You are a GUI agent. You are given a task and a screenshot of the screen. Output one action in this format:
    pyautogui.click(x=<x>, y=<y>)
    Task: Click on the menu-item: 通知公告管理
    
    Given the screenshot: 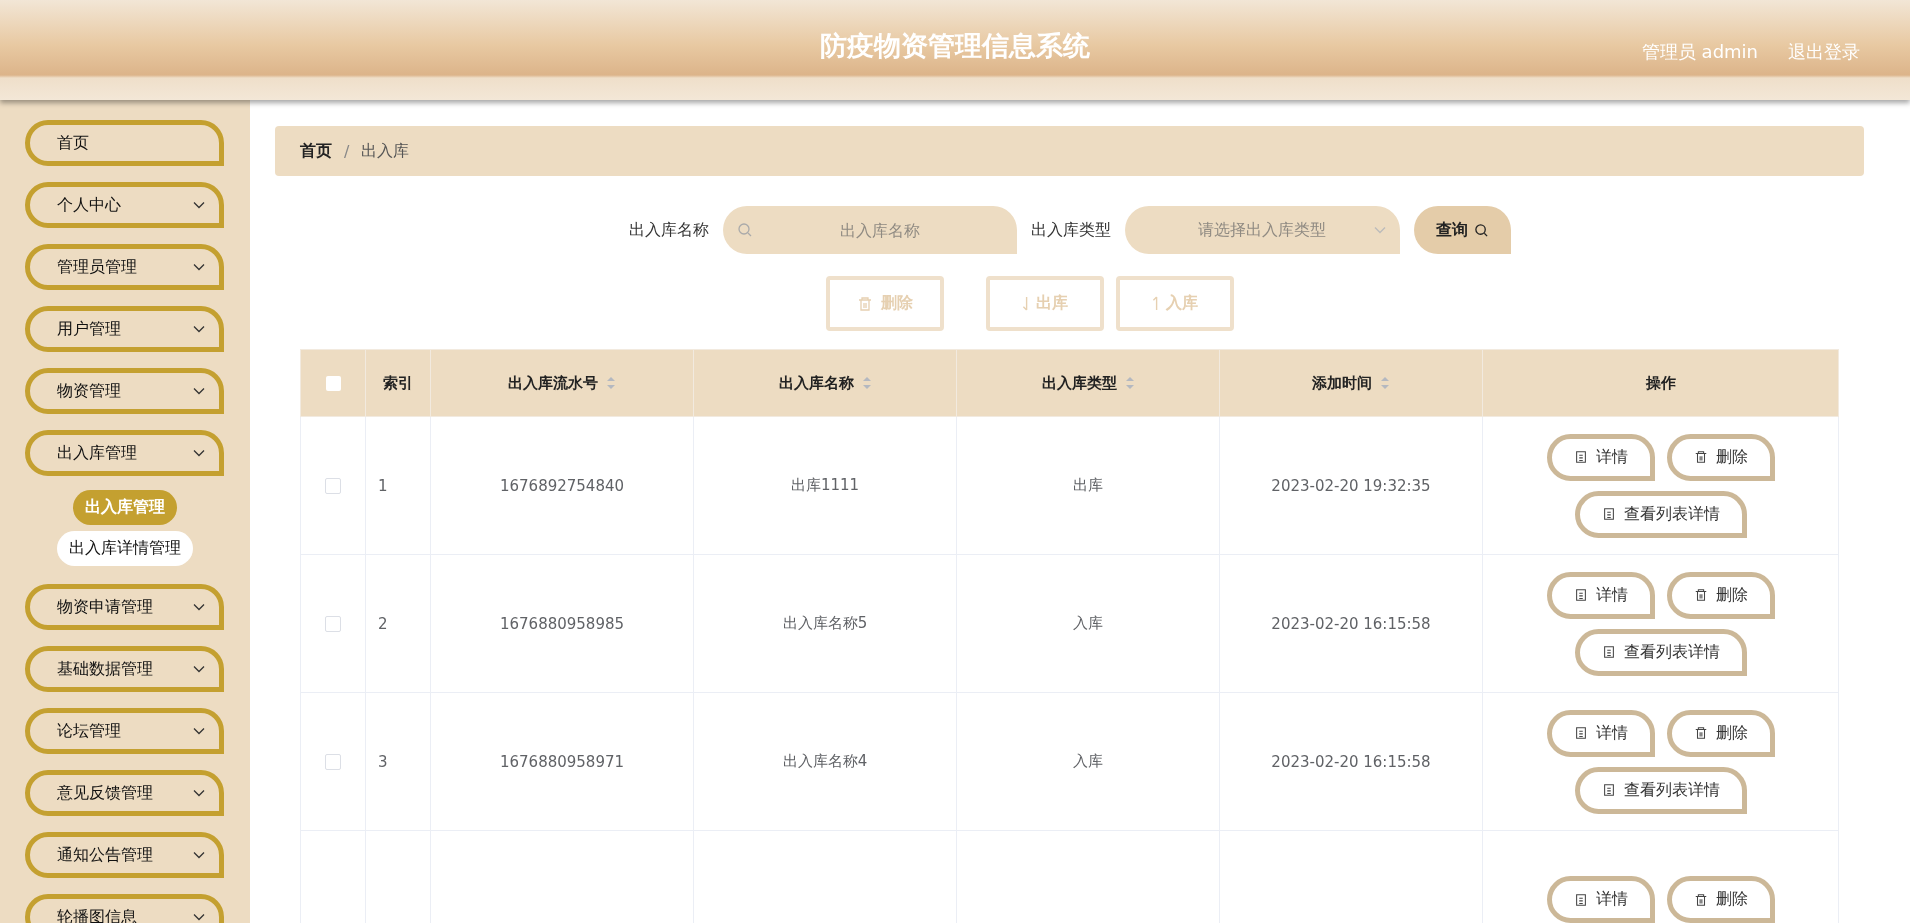 What is the action you would take?
    pyautogui.click(x=124, y=855)
    